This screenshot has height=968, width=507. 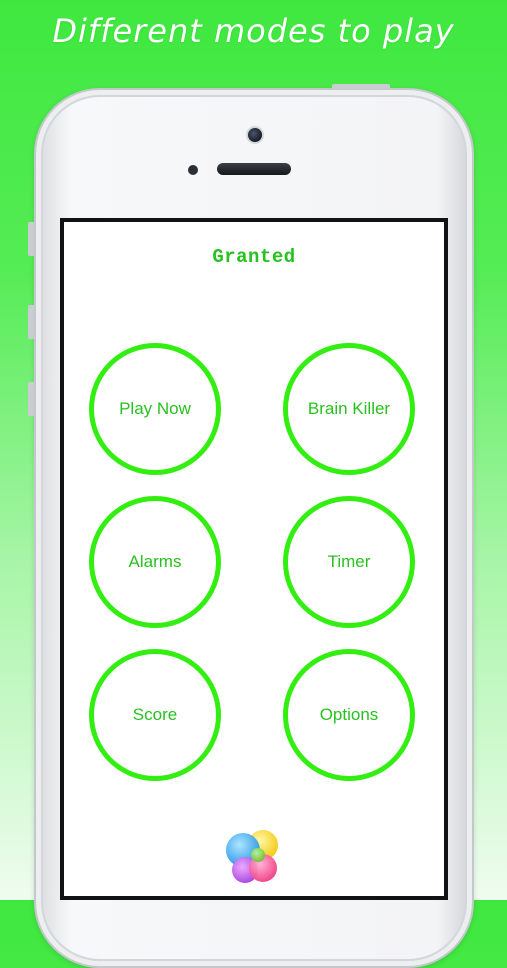 I want to click on volume-down-button, so click(x=31, y=399).